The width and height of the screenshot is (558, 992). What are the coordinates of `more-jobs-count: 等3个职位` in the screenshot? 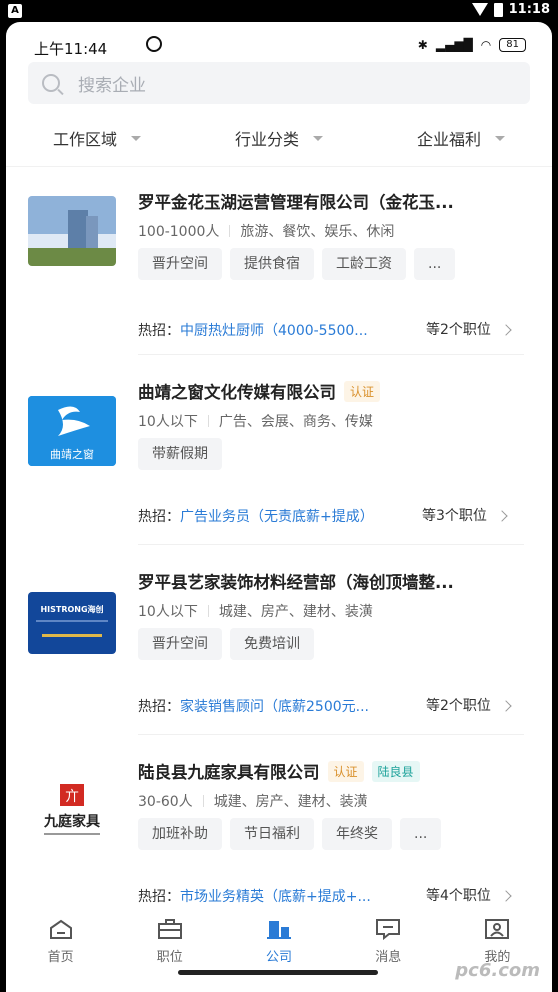 It's located at (454, 516).